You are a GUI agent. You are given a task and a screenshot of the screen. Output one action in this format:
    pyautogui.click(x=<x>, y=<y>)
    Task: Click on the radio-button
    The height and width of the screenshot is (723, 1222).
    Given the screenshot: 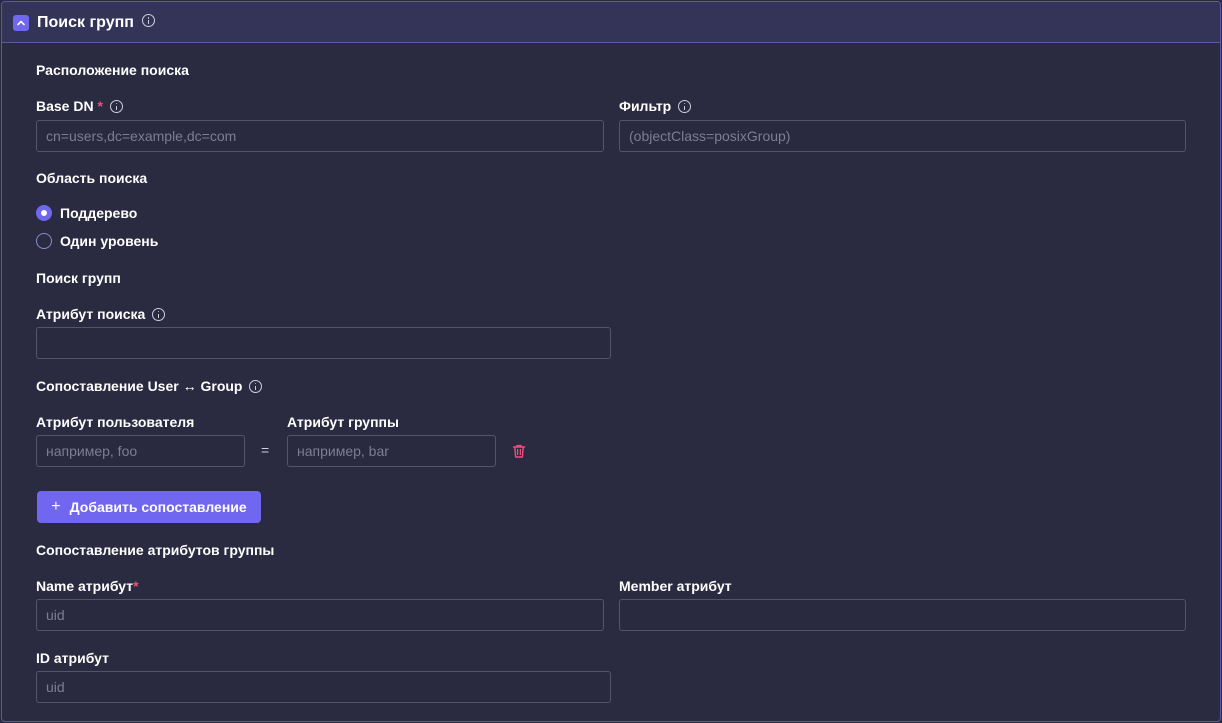 What is the action you would take?
    pyautogui.click(x=44, y=241)
    